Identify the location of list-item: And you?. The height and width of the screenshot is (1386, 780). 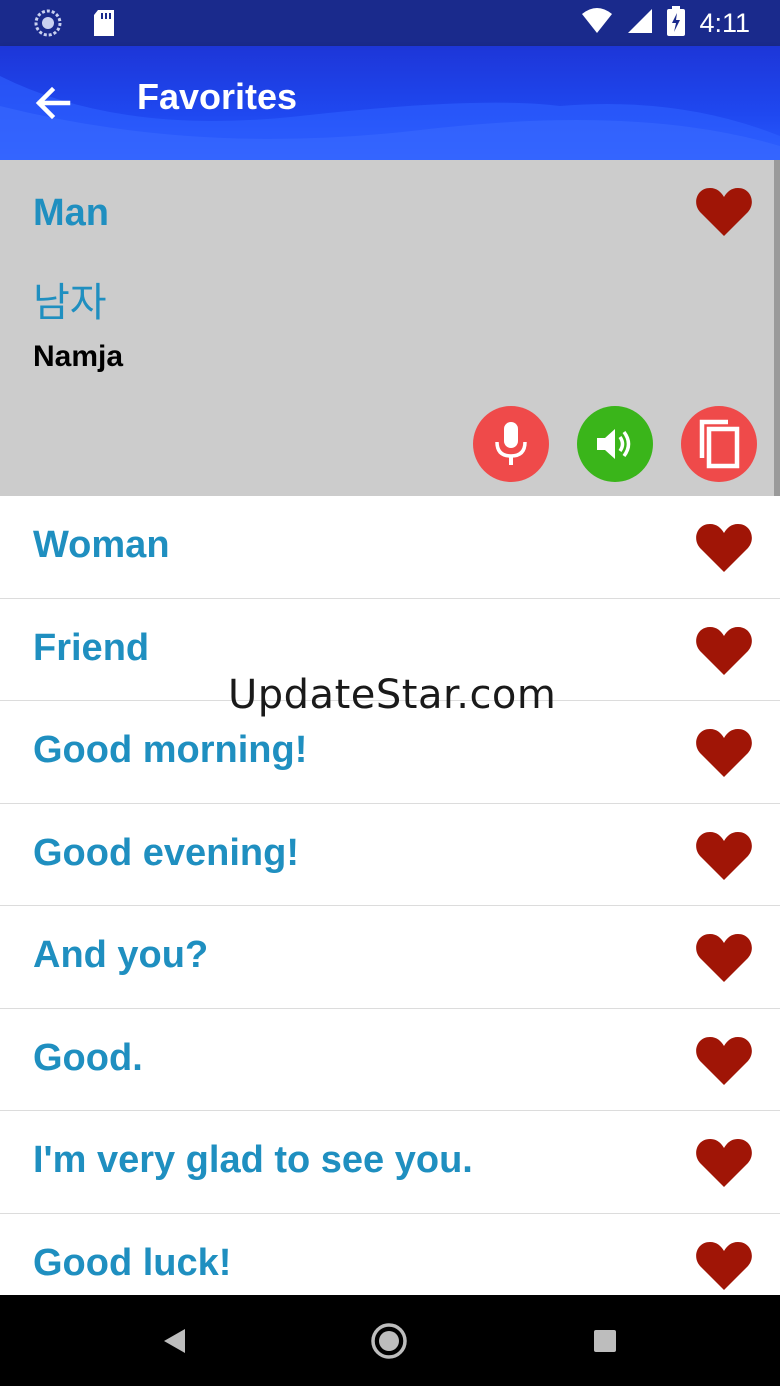
(390, 957).